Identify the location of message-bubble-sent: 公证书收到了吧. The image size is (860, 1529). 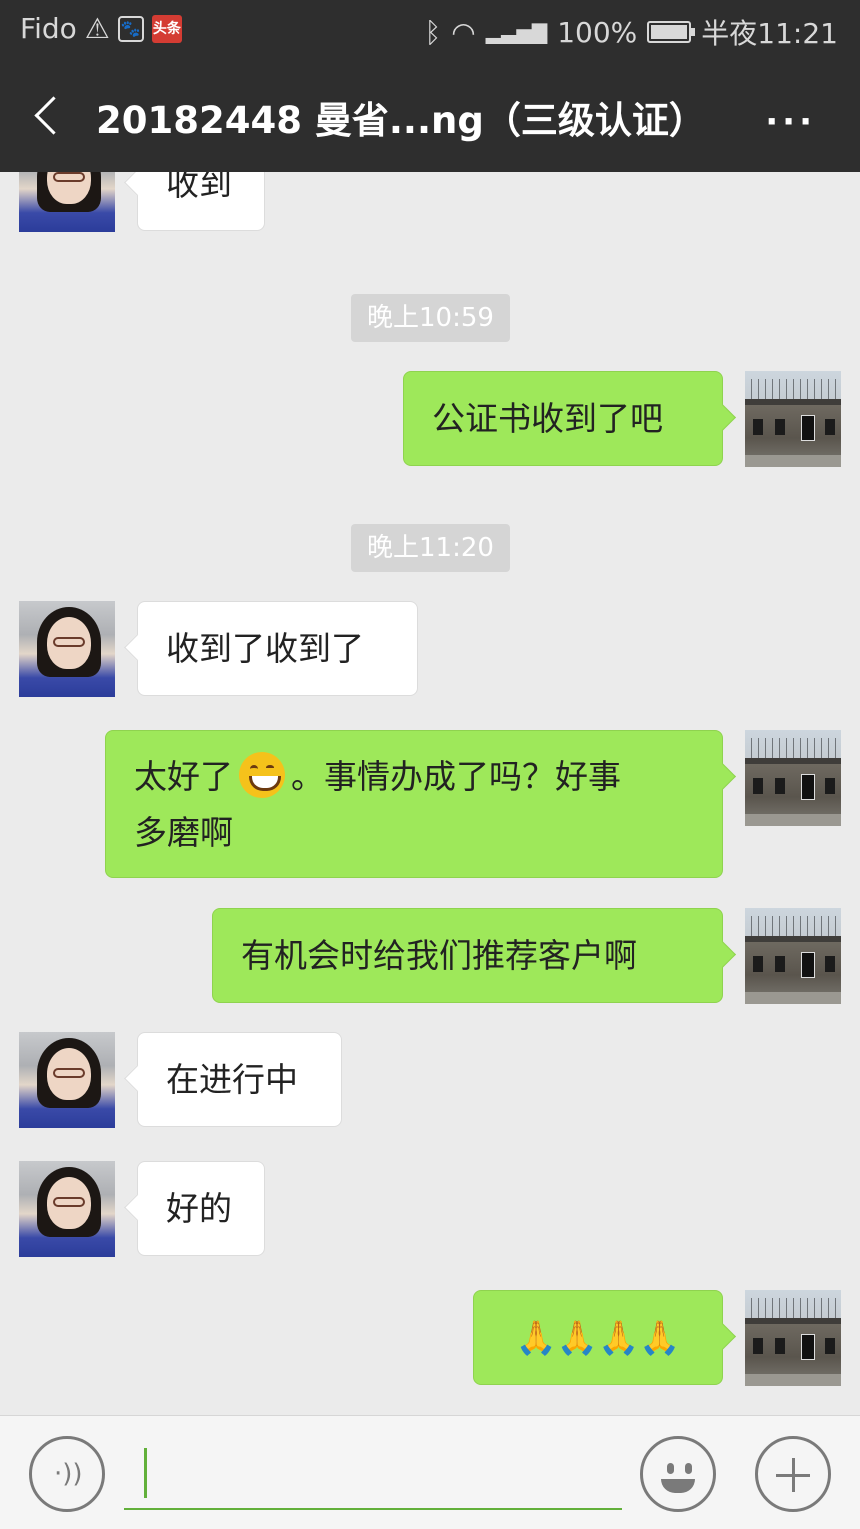
(563, 418).